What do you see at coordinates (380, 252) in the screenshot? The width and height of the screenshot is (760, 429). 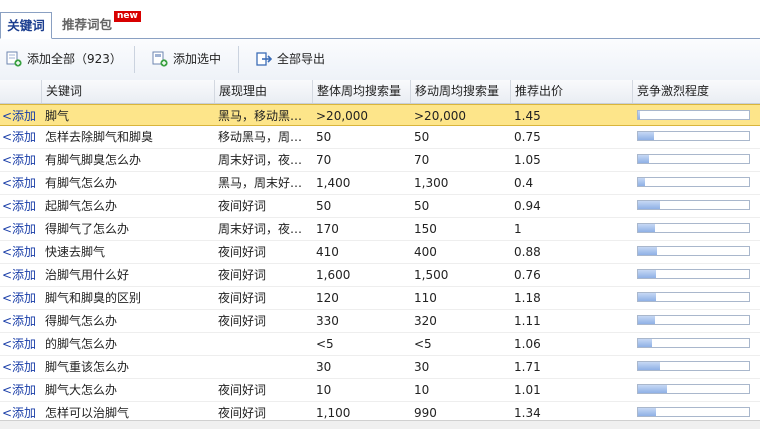 I see `table-row: <添加 快速去脚气 夜间好词 410 400 0.88` at bounding box center [380, 252].